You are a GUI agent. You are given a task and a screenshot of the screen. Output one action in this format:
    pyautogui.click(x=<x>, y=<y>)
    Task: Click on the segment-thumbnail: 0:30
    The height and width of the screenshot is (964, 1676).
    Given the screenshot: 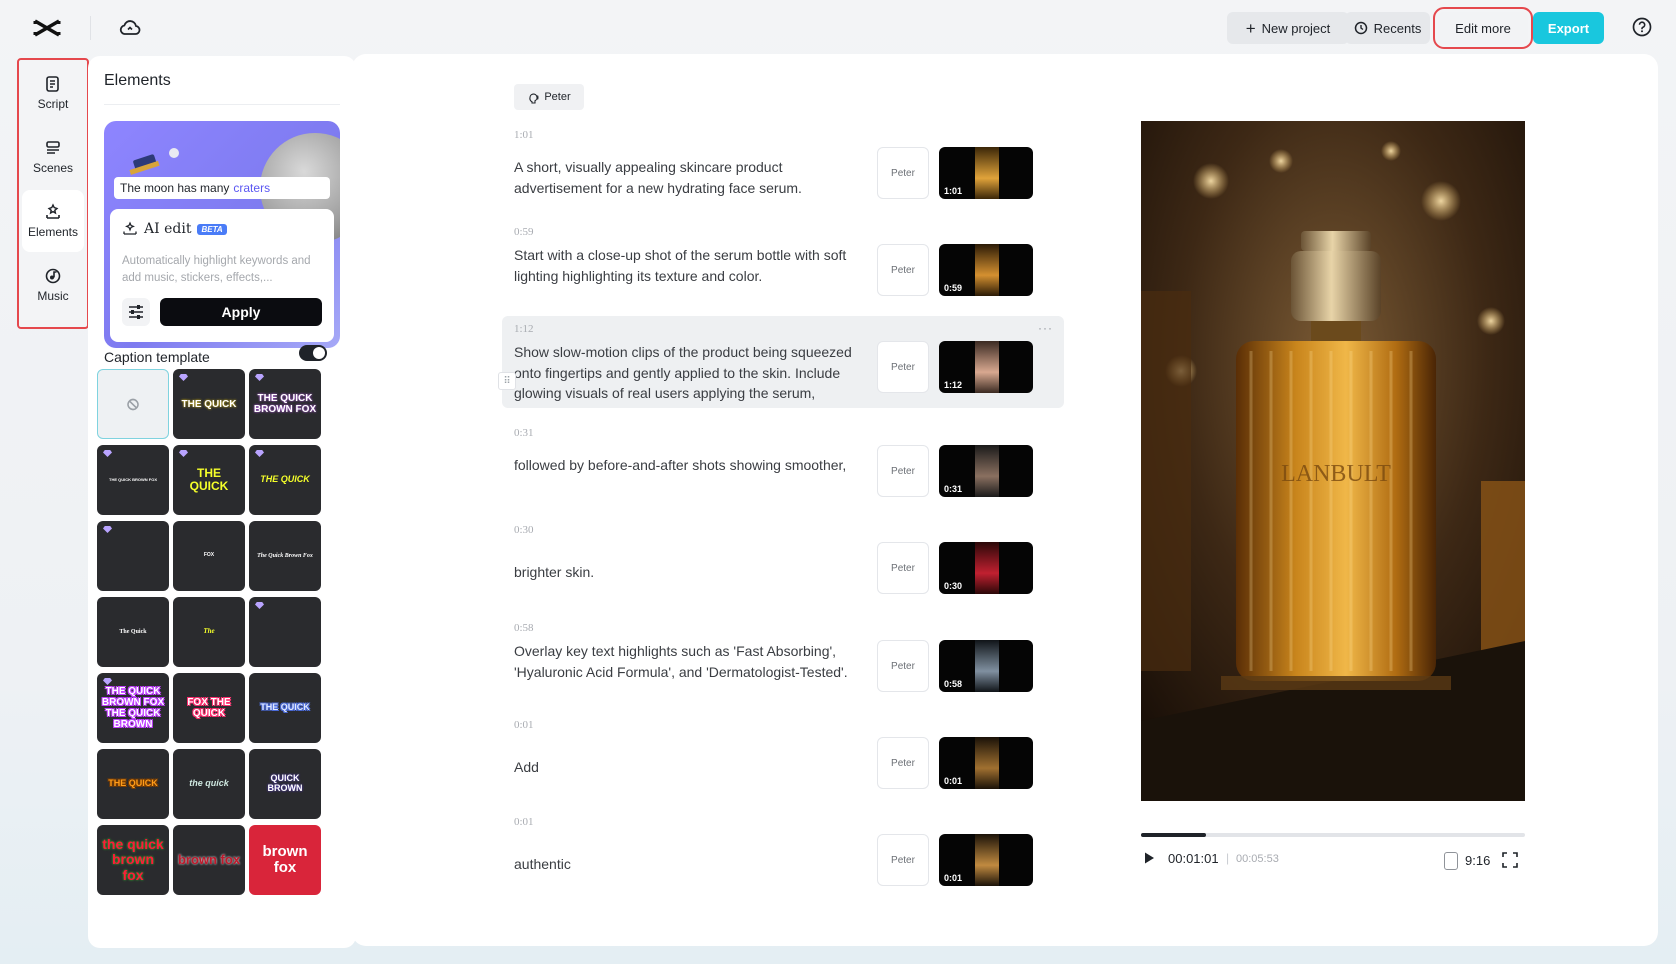 What is the action you would take?
    pyautogui.click(x=986, y=568)
    